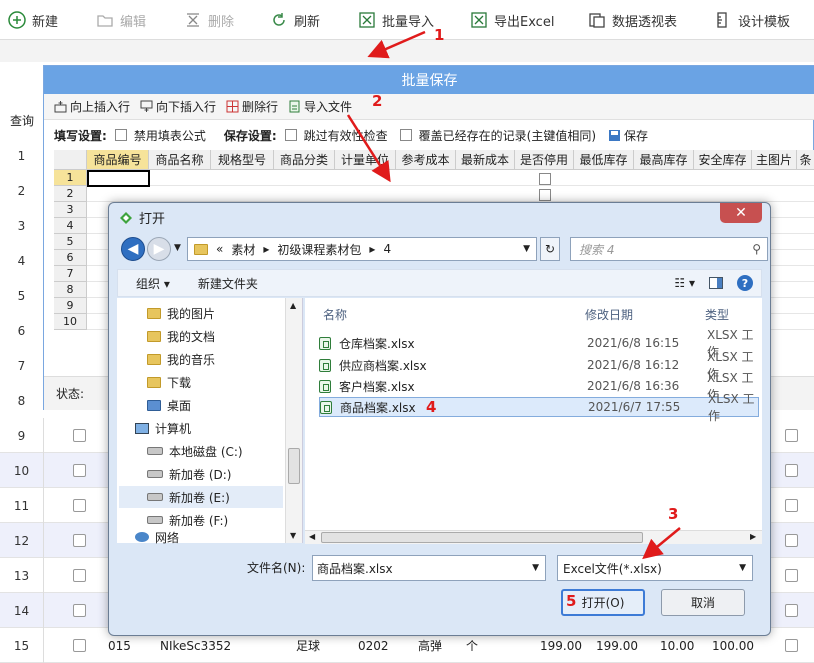  Describe the element at coordinates (571, 601) in the screenshot. I see `annotation-number: 5` at that location.